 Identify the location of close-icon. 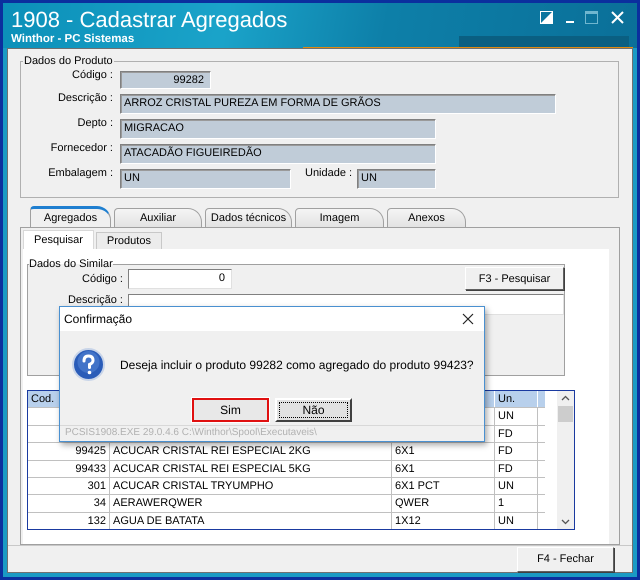
(468, 319).